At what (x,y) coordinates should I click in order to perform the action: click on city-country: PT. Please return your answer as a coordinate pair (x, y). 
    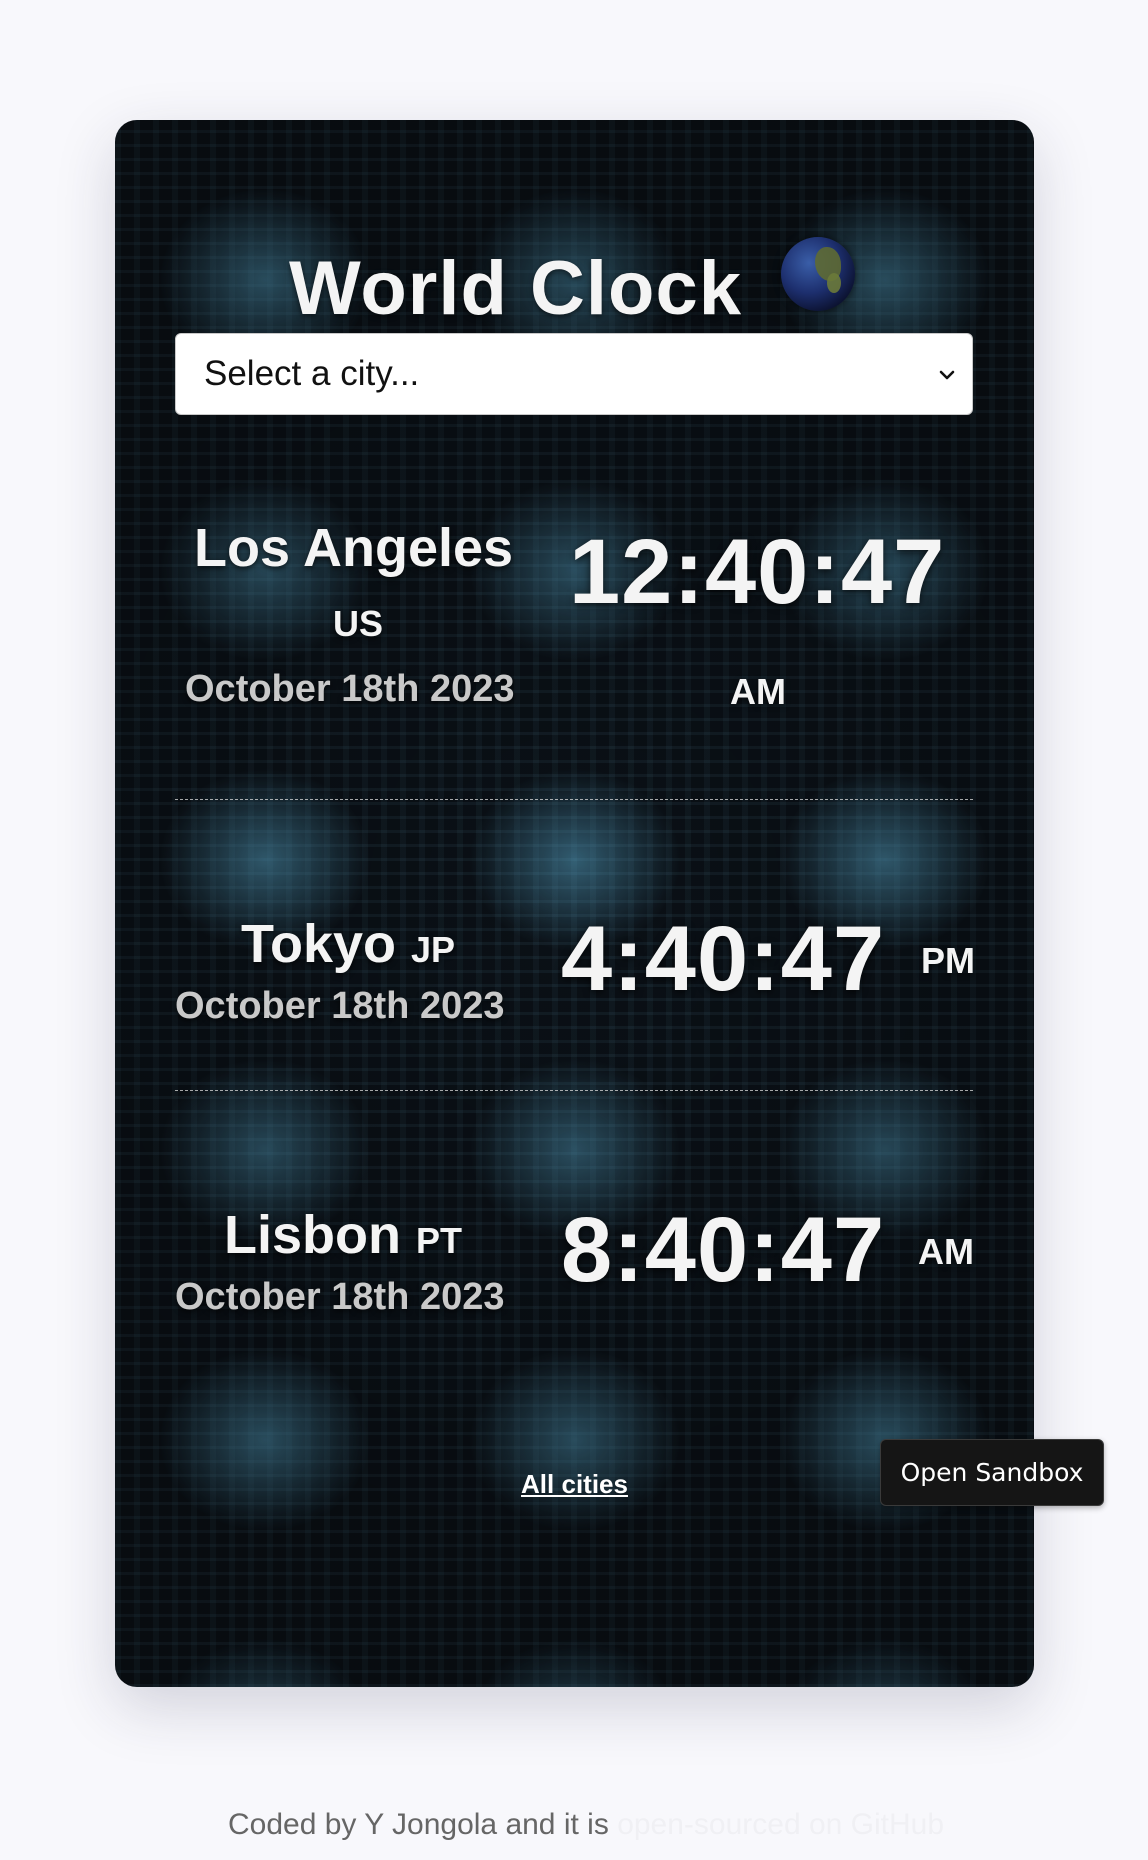
    Looking at the image, I should click on (439, 1240).